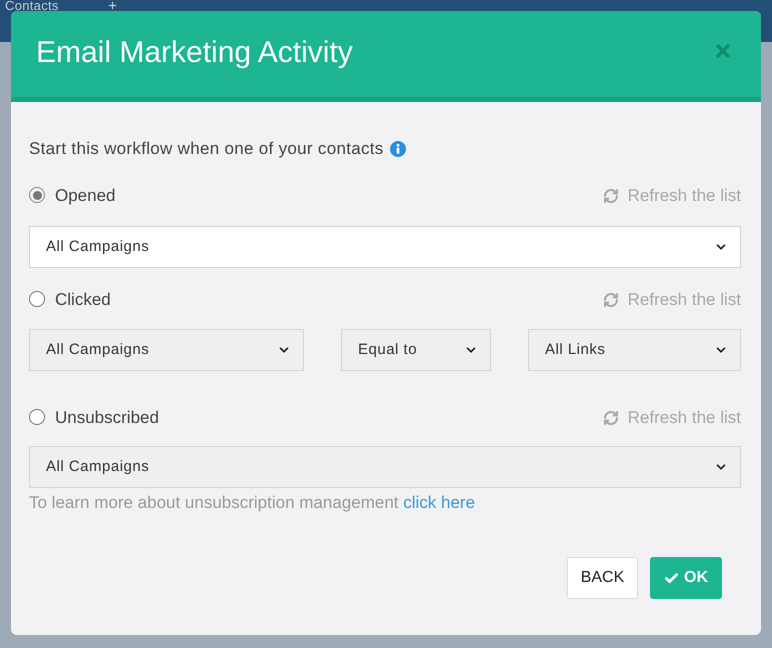 Image resolution: width=772 pixels, height=648 pixels. I want to click on radio-label: Opened, so click(85, 196).